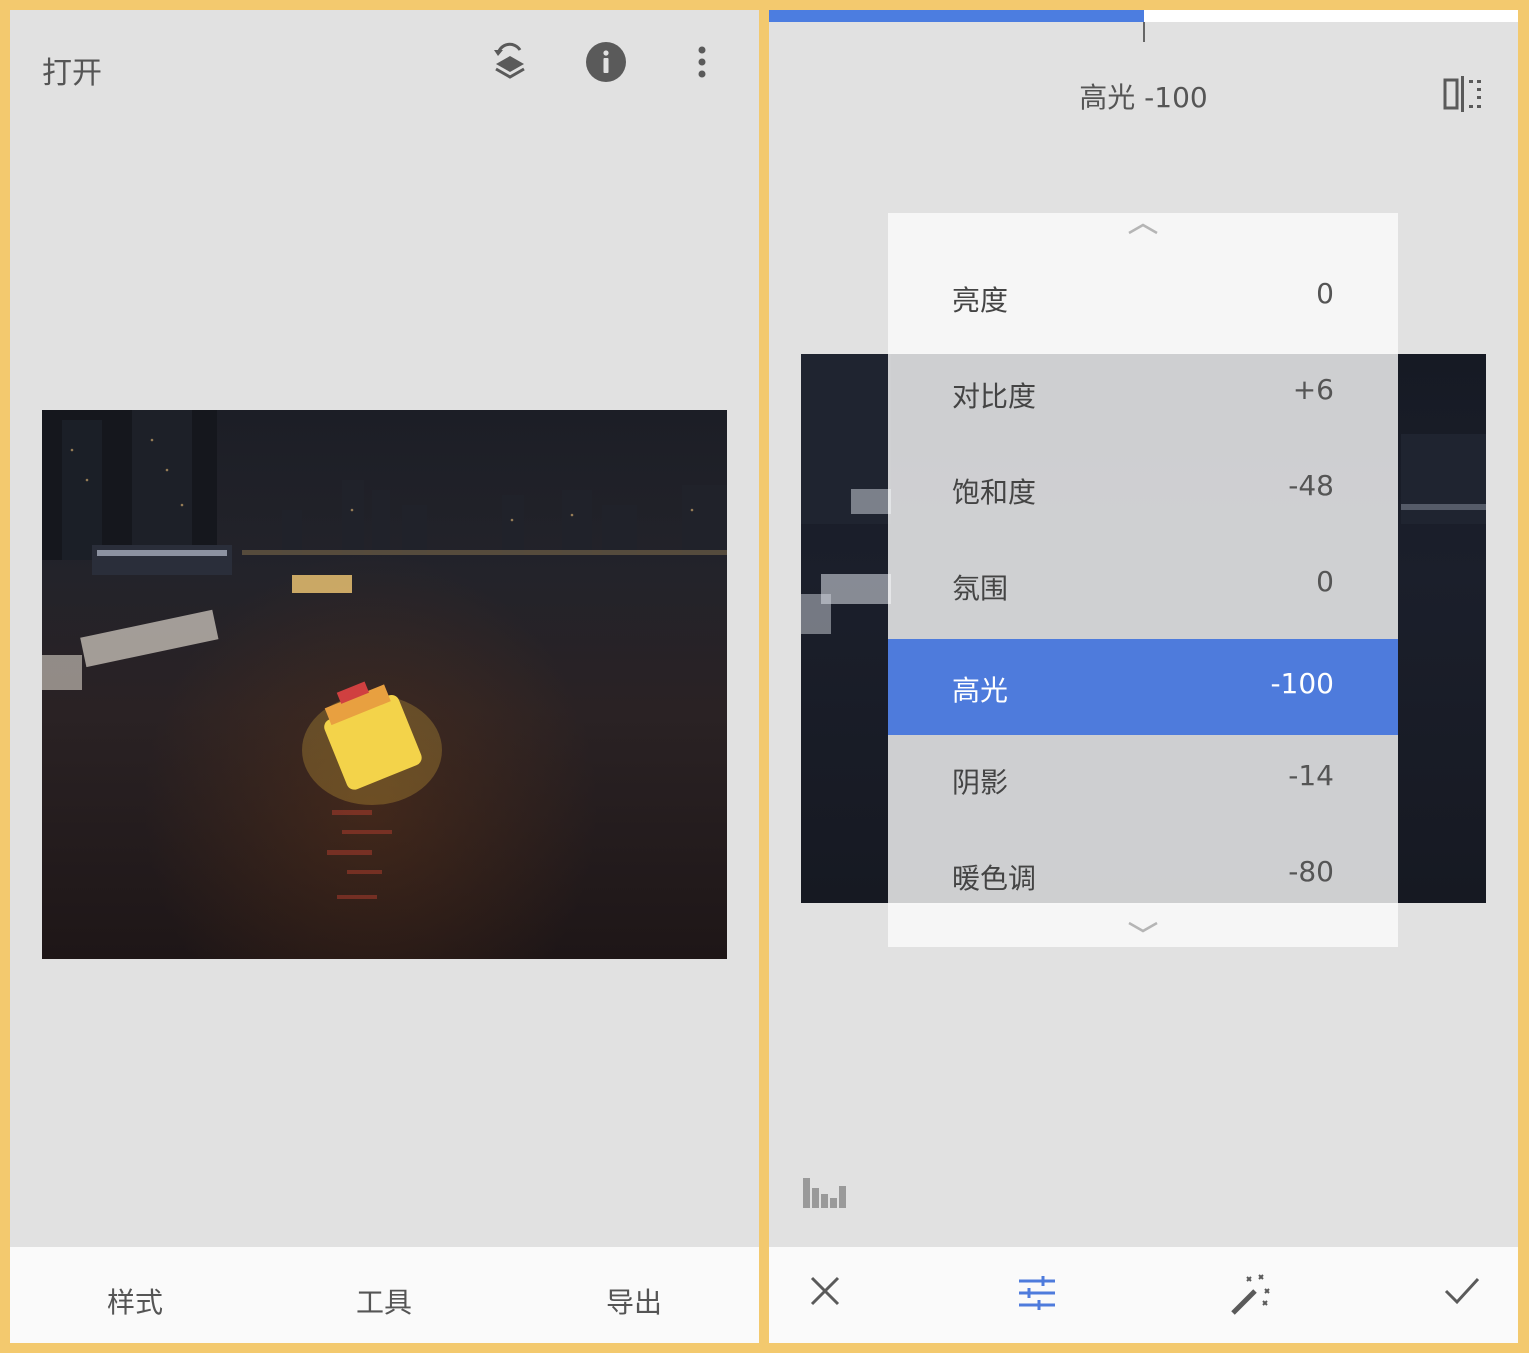 Image resolution: width=1529 pixels, height=1353 pixels. I want to click on menu-item-label: 饱和度, so click(994, 492).